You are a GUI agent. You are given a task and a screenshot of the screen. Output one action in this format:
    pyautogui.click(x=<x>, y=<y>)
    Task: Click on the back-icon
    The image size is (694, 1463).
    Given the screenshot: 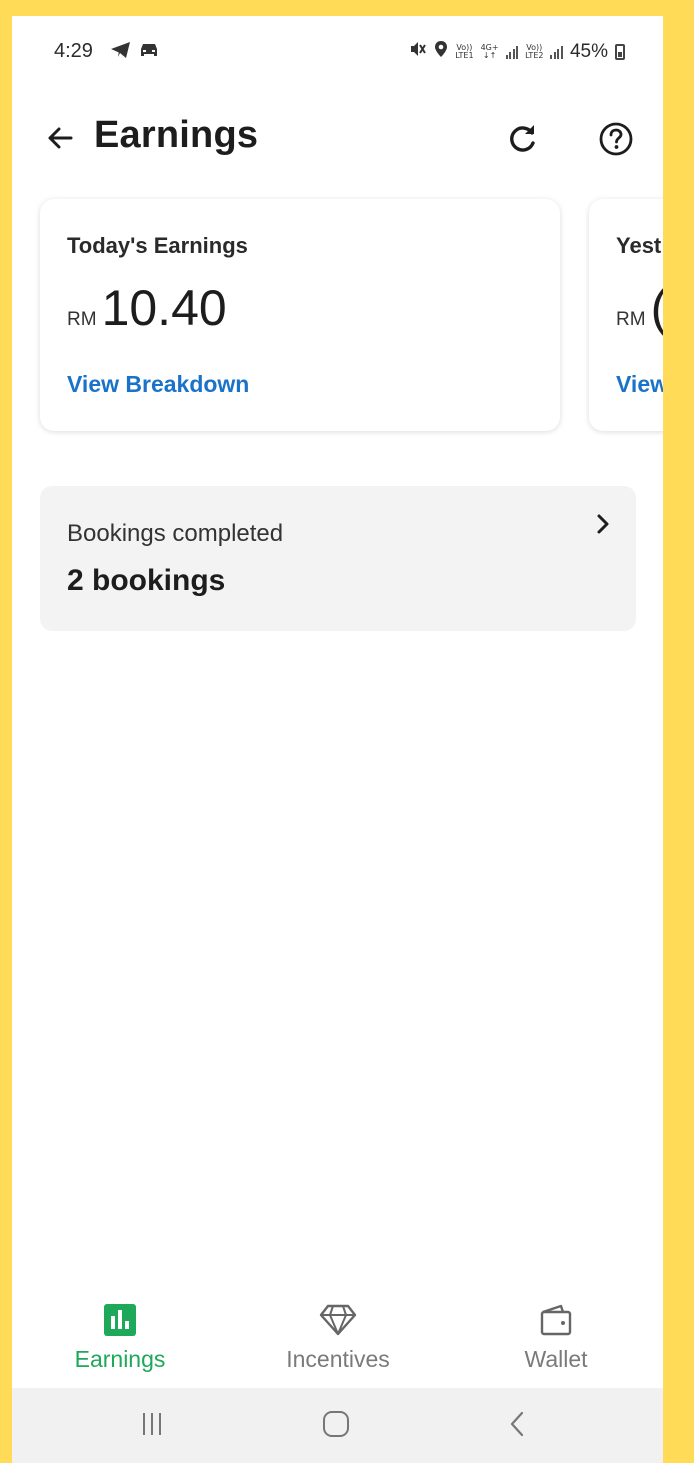 What is the action you would take?
    pyautogui.click(x=518, y=1426)
    